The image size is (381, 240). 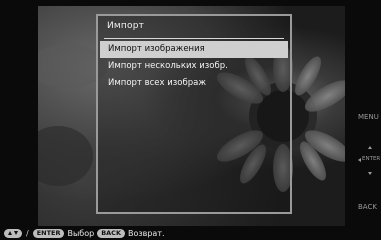 I want to click on back-action-label: Возврат., so click(x=146, y=233).